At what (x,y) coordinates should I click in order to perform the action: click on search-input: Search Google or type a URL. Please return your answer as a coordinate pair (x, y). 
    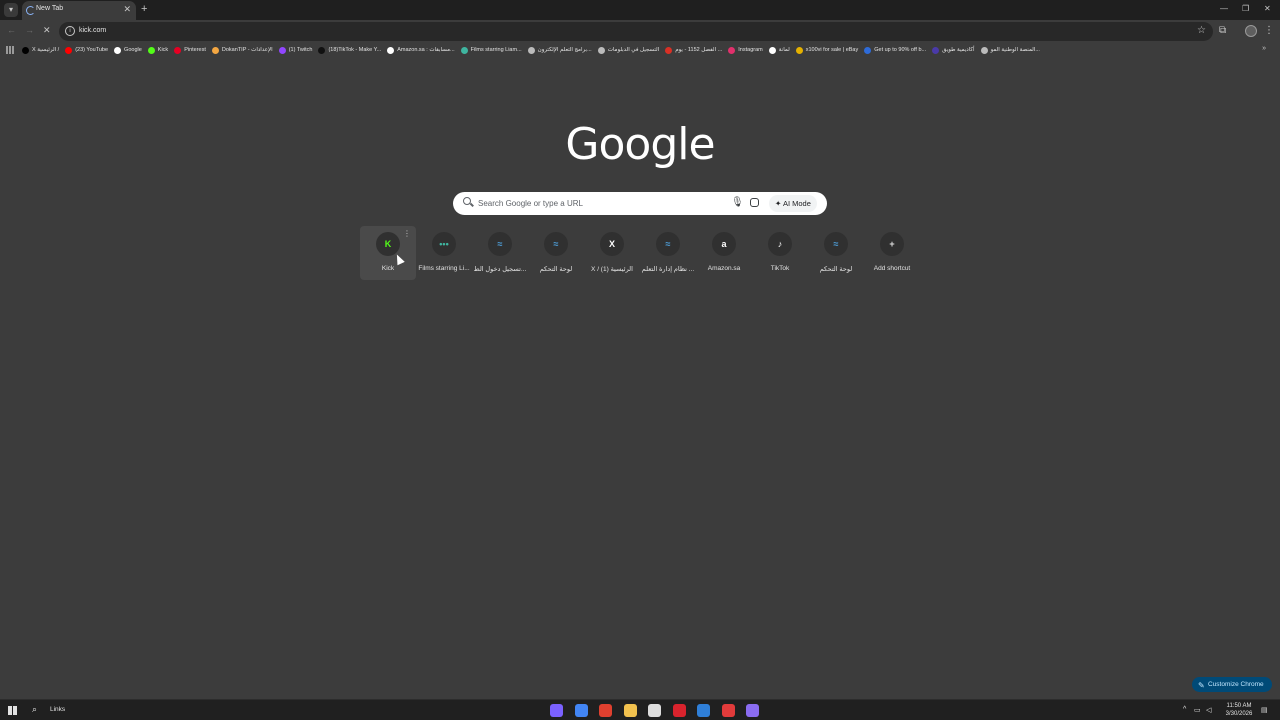
    Looking at the image, I should click on (530, 203).